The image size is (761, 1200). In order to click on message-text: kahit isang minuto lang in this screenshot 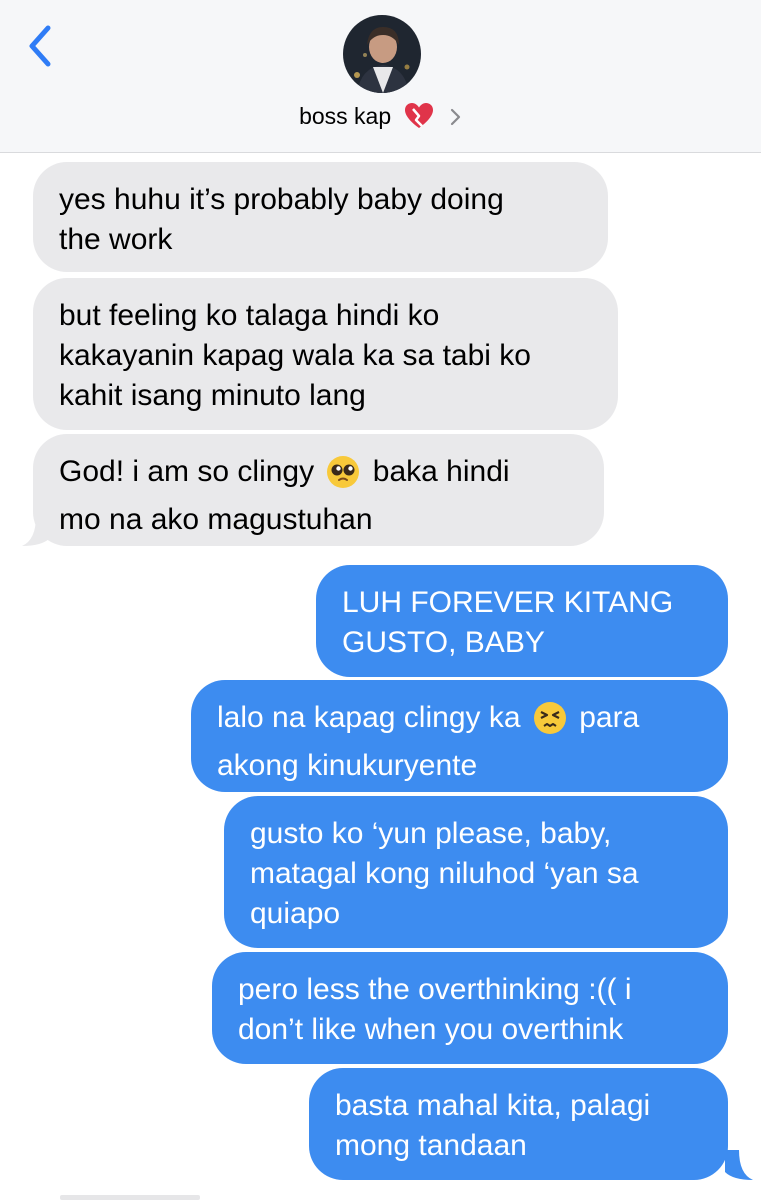, I will do `click(212, 395)`.